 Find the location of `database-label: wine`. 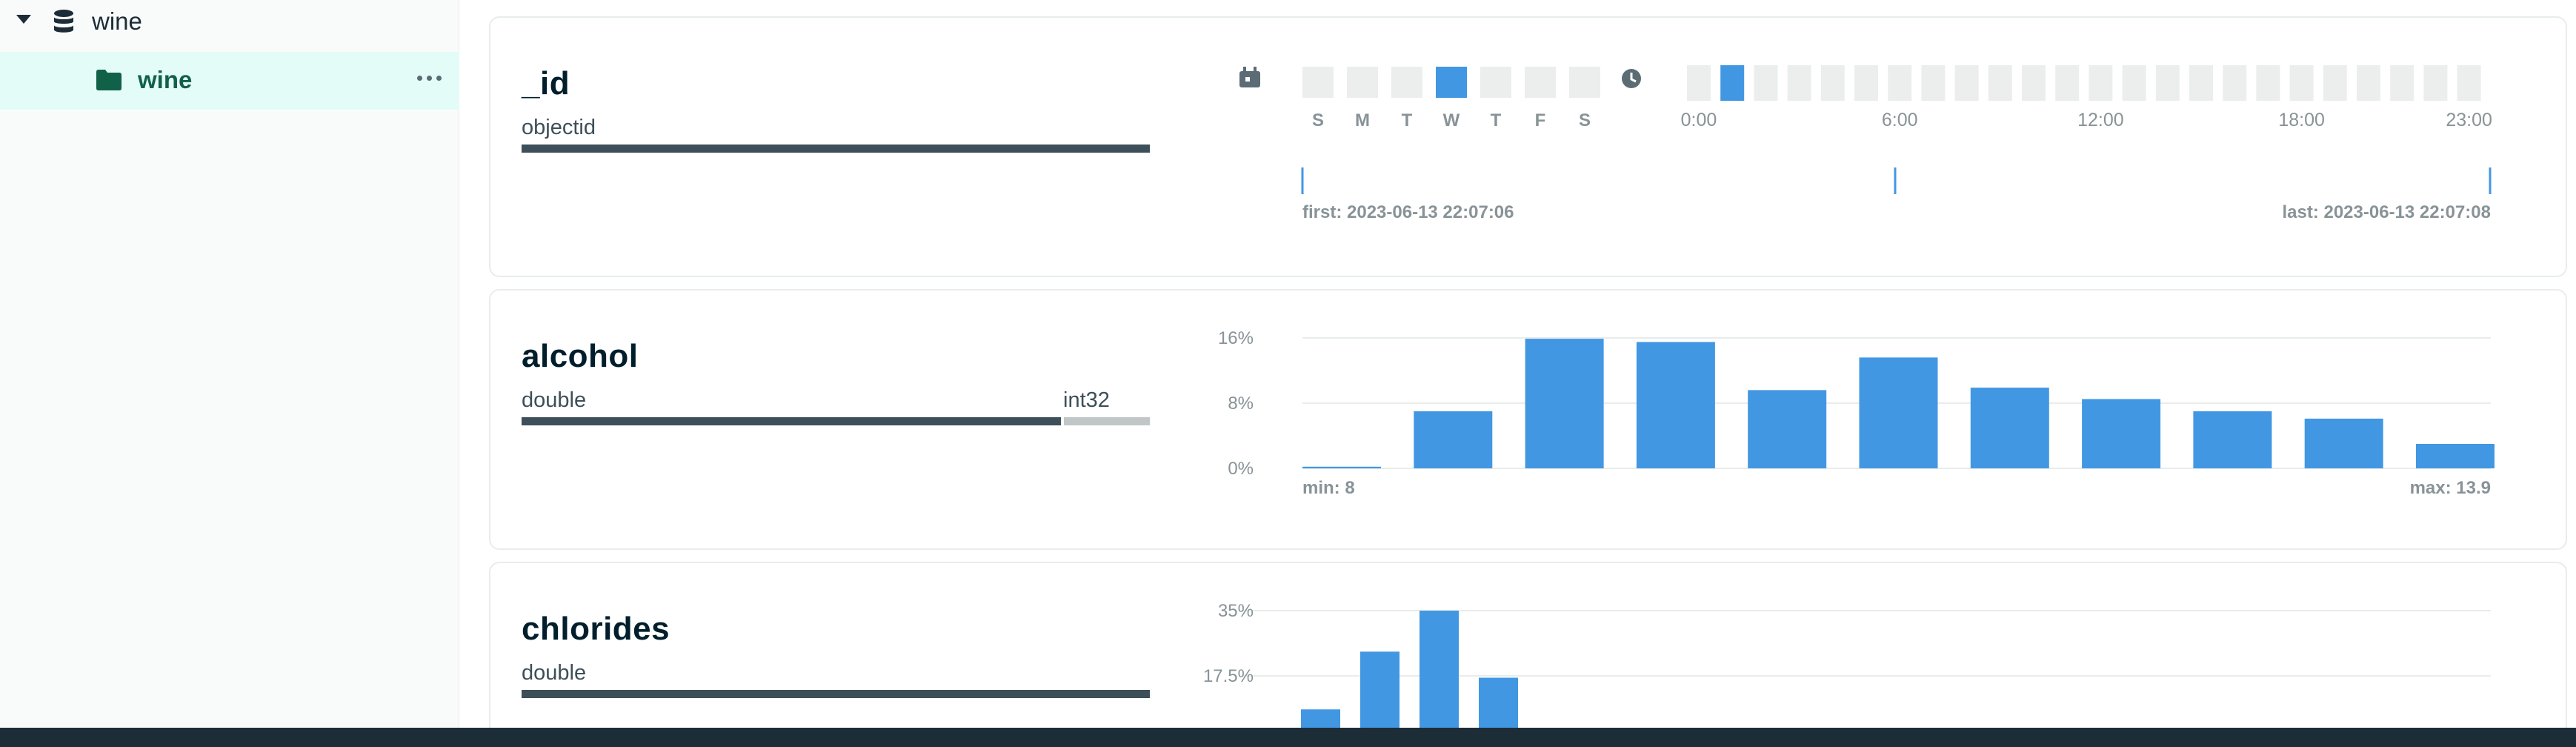

database-label: wine is located at coordinates (117, 21).